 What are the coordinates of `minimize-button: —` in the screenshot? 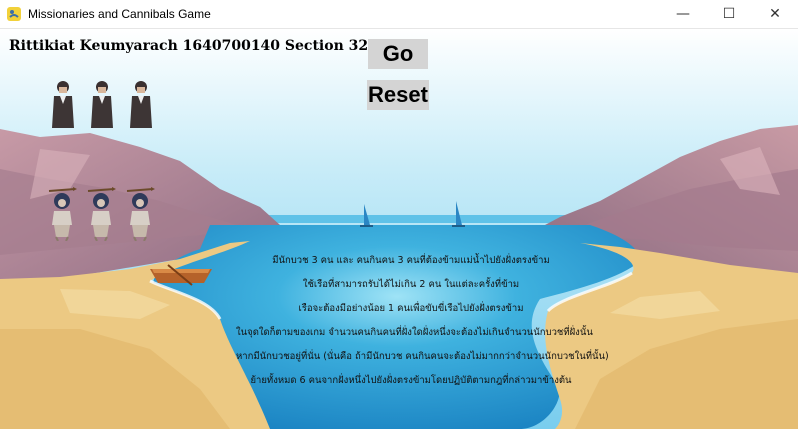 It's located at (683, 14).